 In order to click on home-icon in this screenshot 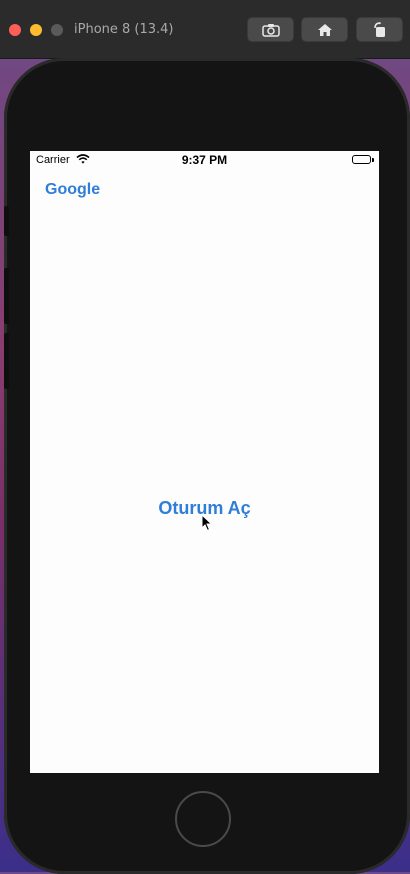, I will do `click(324, 29)`.